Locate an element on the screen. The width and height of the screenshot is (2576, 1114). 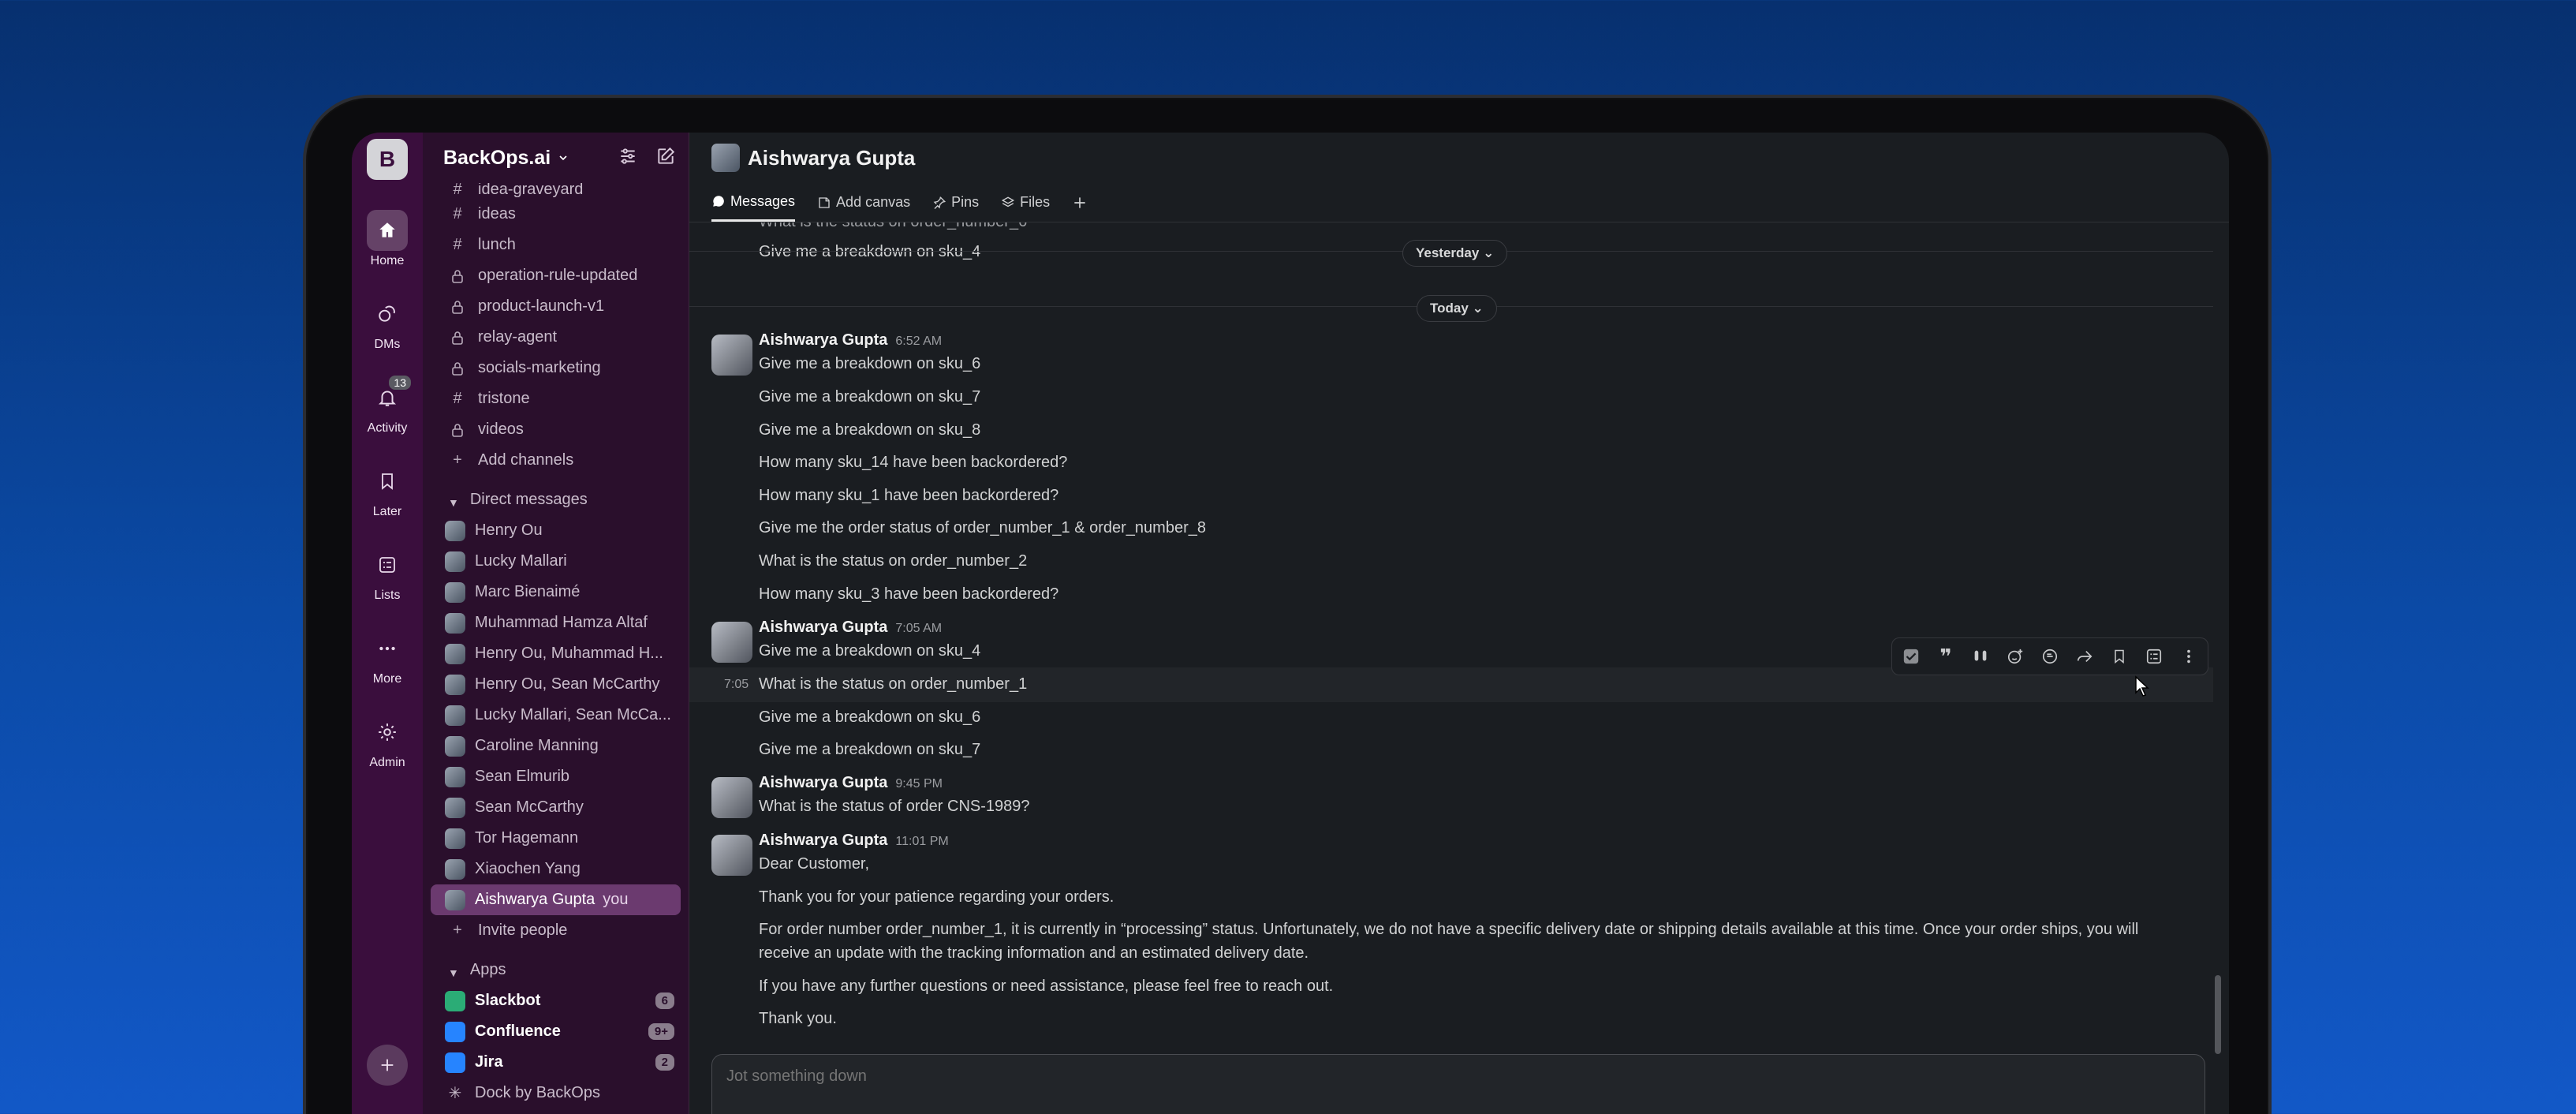
sidebar-item-channel: socials-marketing is located at coordinates (556, 368).